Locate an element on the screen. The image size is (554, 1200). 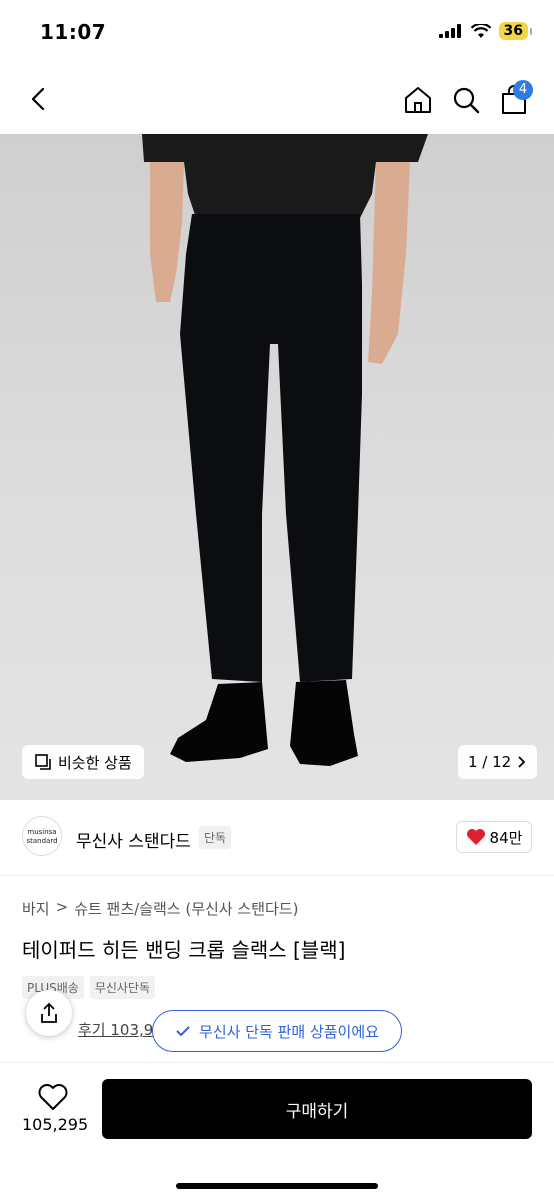
heart-outline-icon is located at coordinates (53, 1097).